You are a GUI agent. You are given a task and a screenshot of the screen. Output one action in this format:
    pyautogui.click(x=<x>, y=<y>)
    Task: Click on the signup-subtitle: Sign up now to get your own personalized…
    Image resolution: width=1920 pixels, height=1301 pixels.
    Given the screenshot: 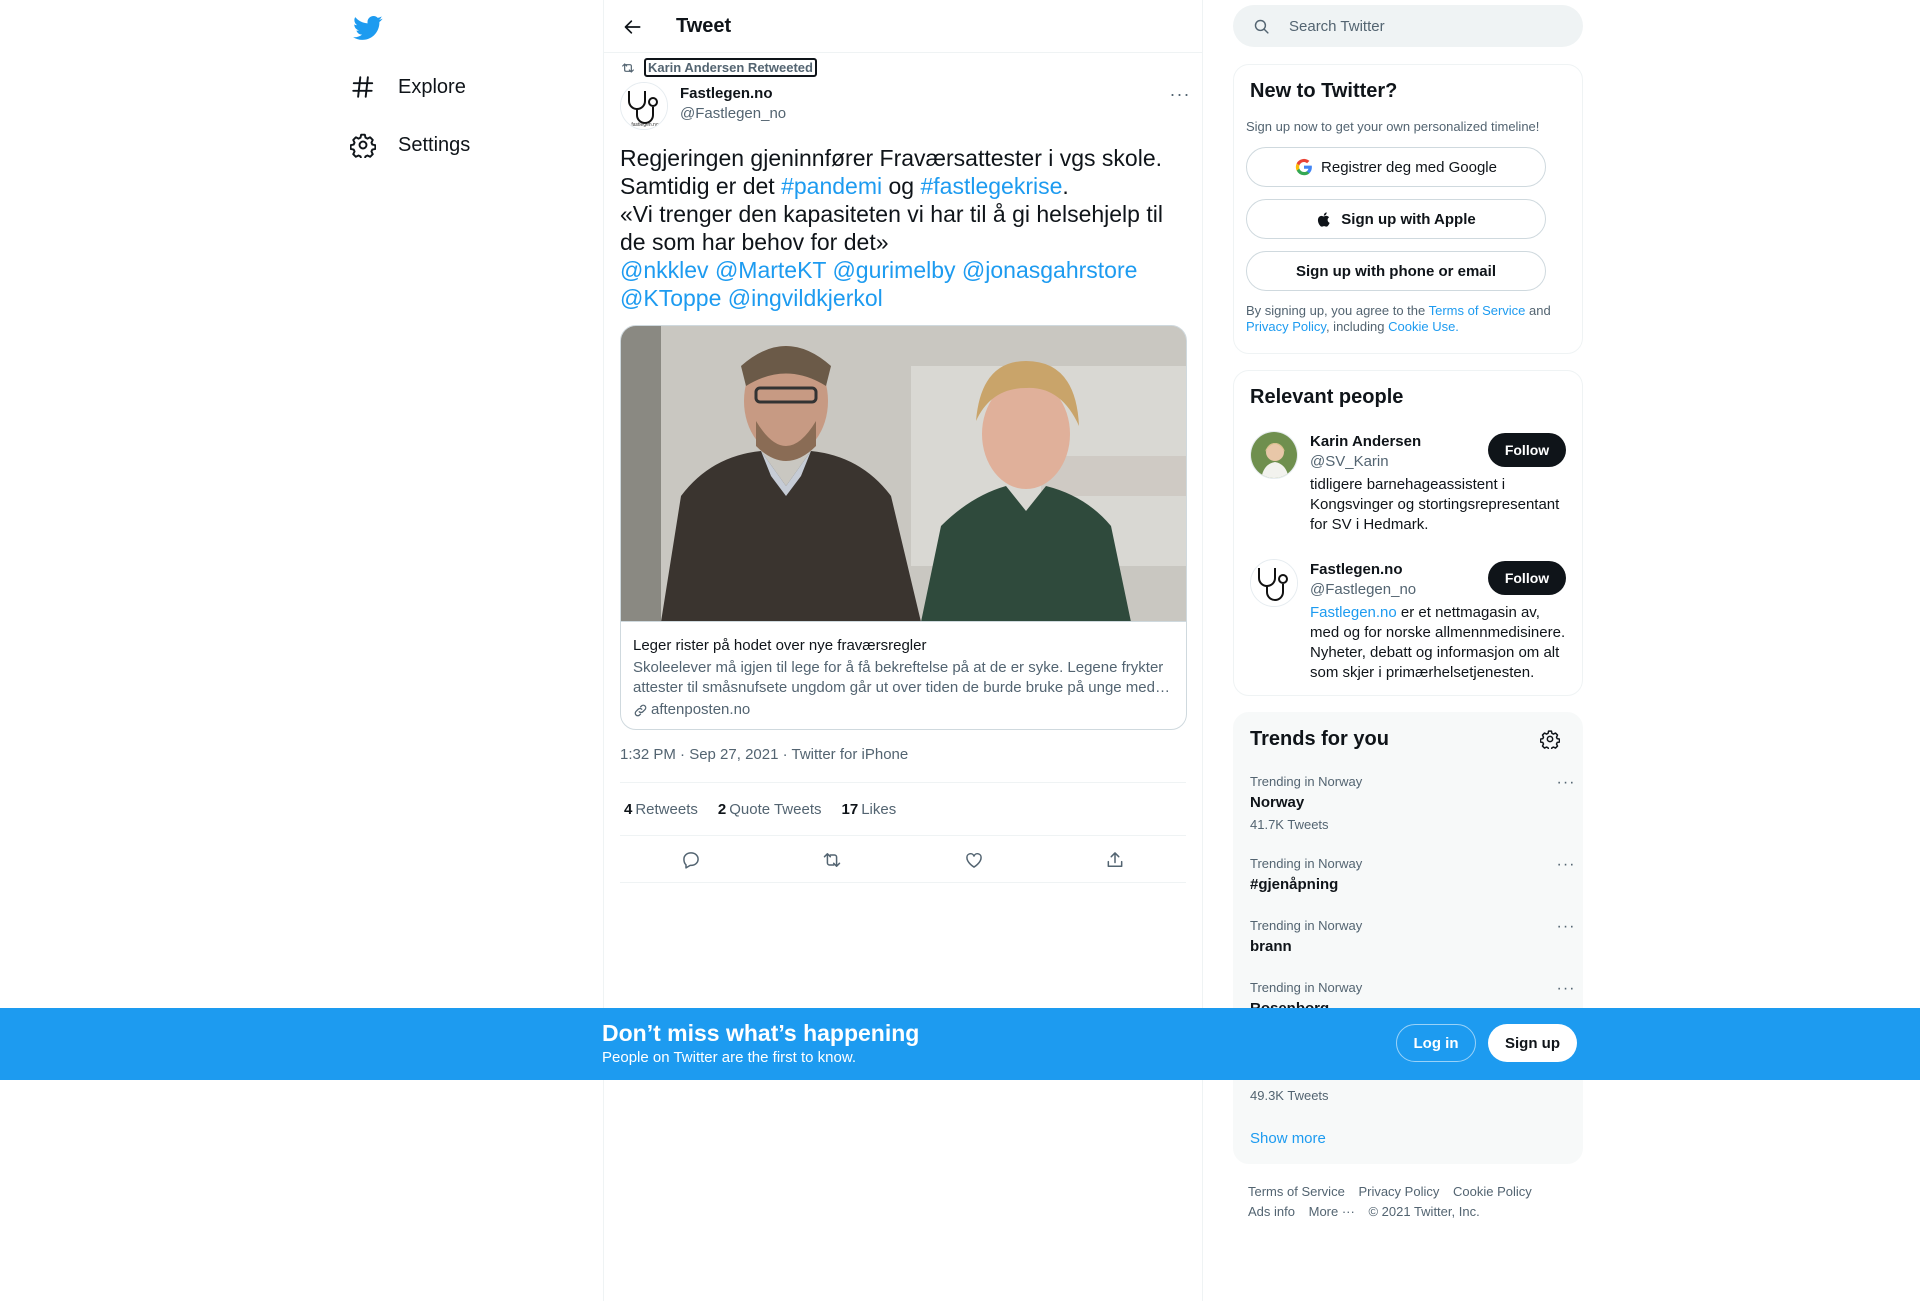 What is the action you would take?
    pyautogui.click(x=1393, y=126)
    